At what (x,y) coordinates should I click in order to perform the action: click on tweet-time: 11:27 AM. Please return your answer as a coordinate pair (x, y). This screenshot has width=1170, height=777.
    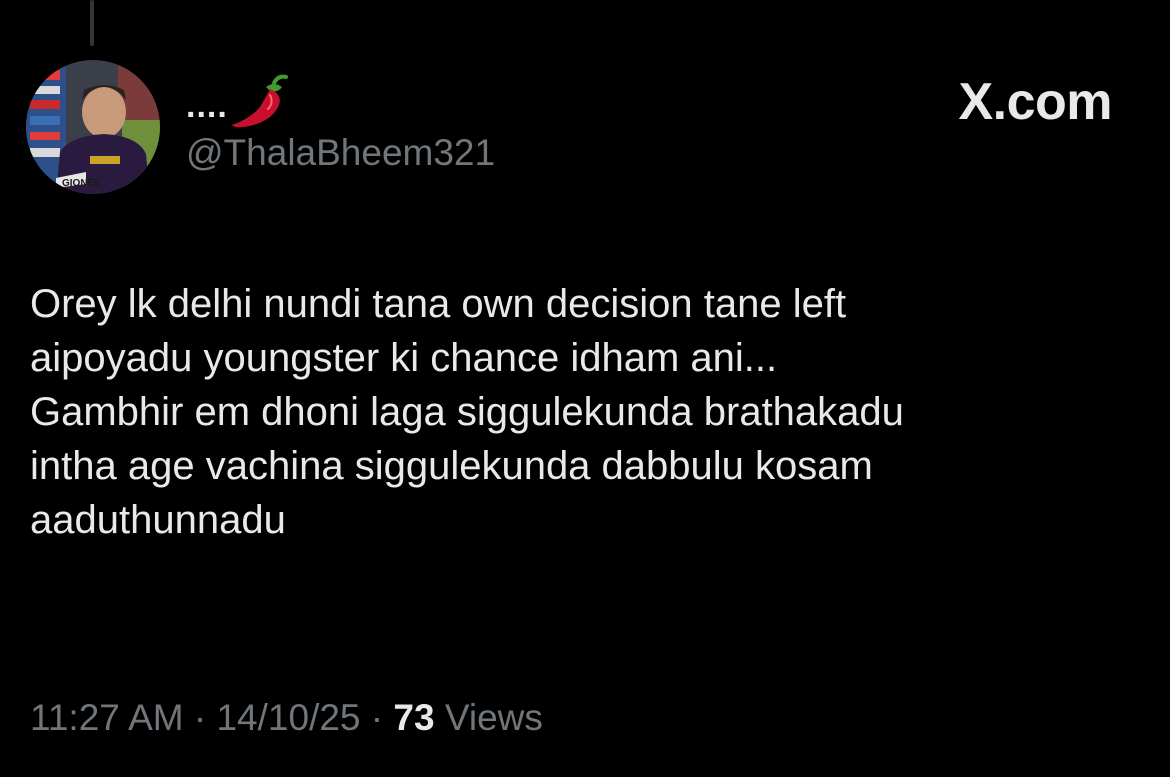
    Looking at the image, I should click on (107, 717).